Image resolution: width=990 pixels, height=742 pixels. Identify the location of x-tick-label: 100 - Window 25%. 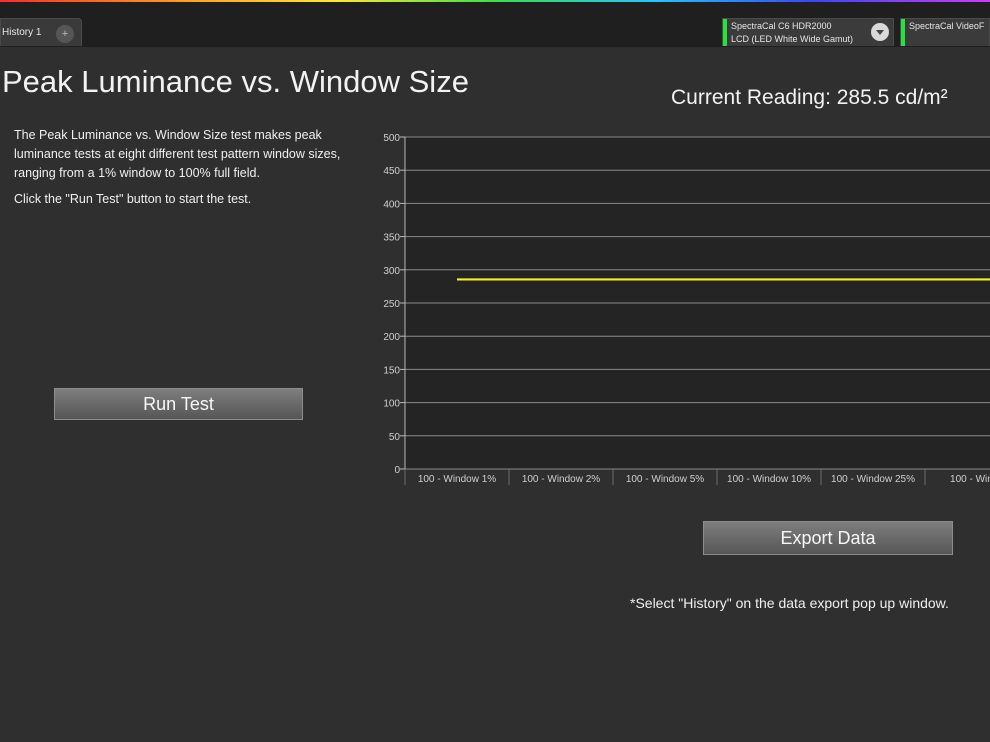
(873, 479).